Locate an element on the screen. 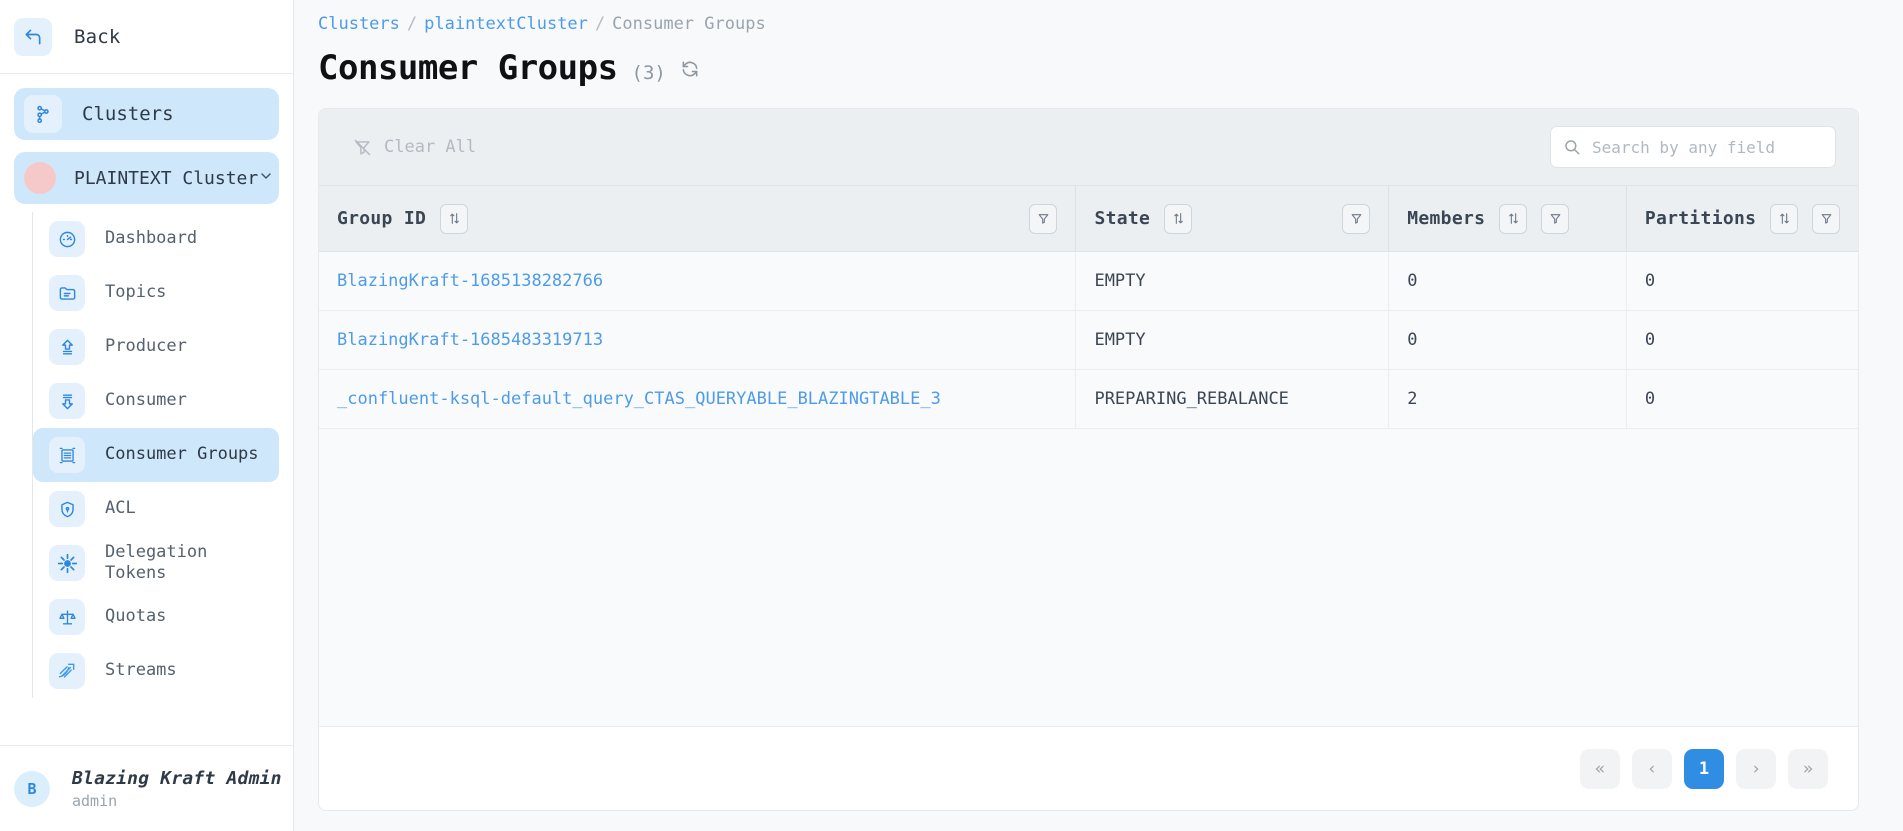  chevron-down-icon is located at coordinates (266, 178).